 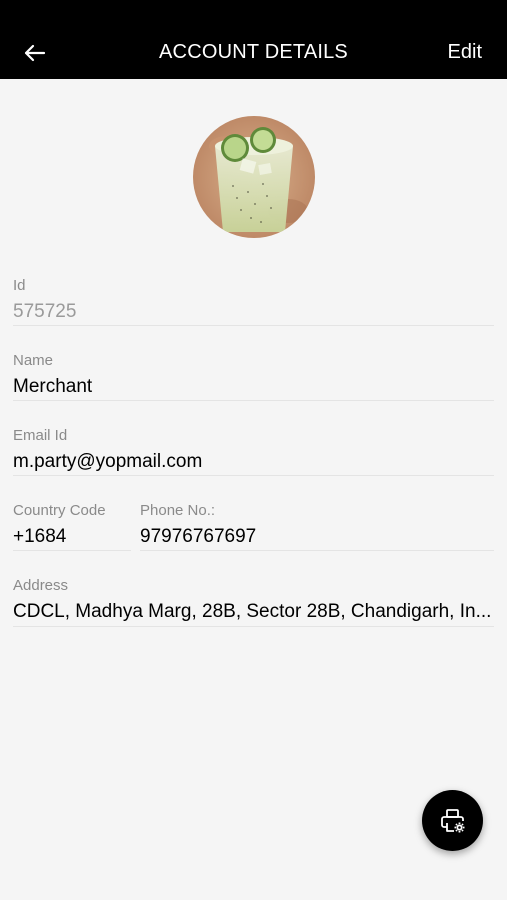 What do you see at coordinates (315, 525) in the screenshot?
I see `phone-field: Phone No.: 97976767697` at bounding box center [315, 525].